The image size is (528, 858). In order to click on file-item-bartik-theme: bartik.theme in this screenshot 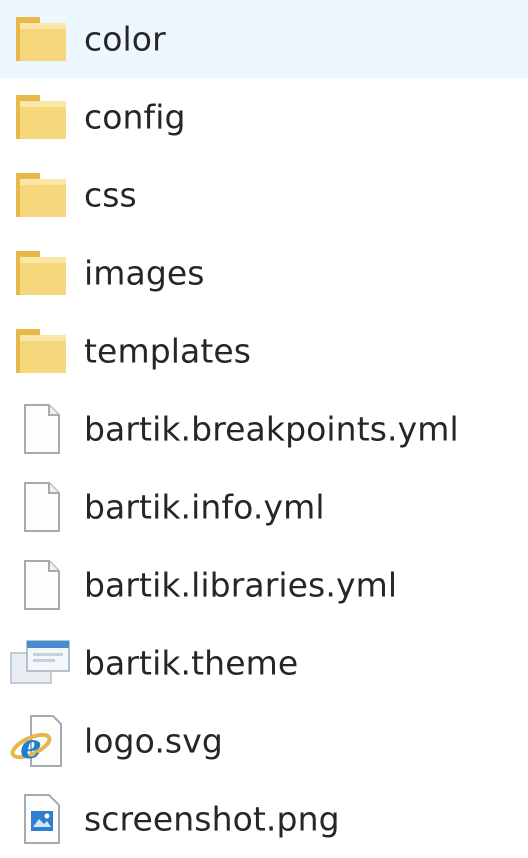, I will do `click(264, 663)`.